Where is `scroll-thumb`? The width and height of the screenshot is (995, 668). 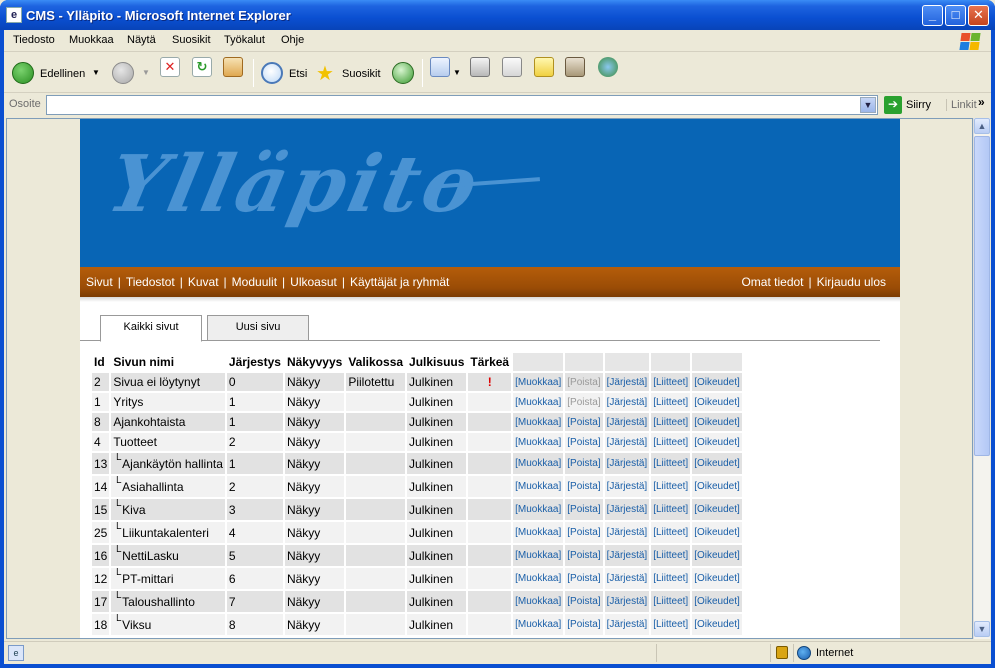 scroll-thumb is located at coordinates (982, 296).